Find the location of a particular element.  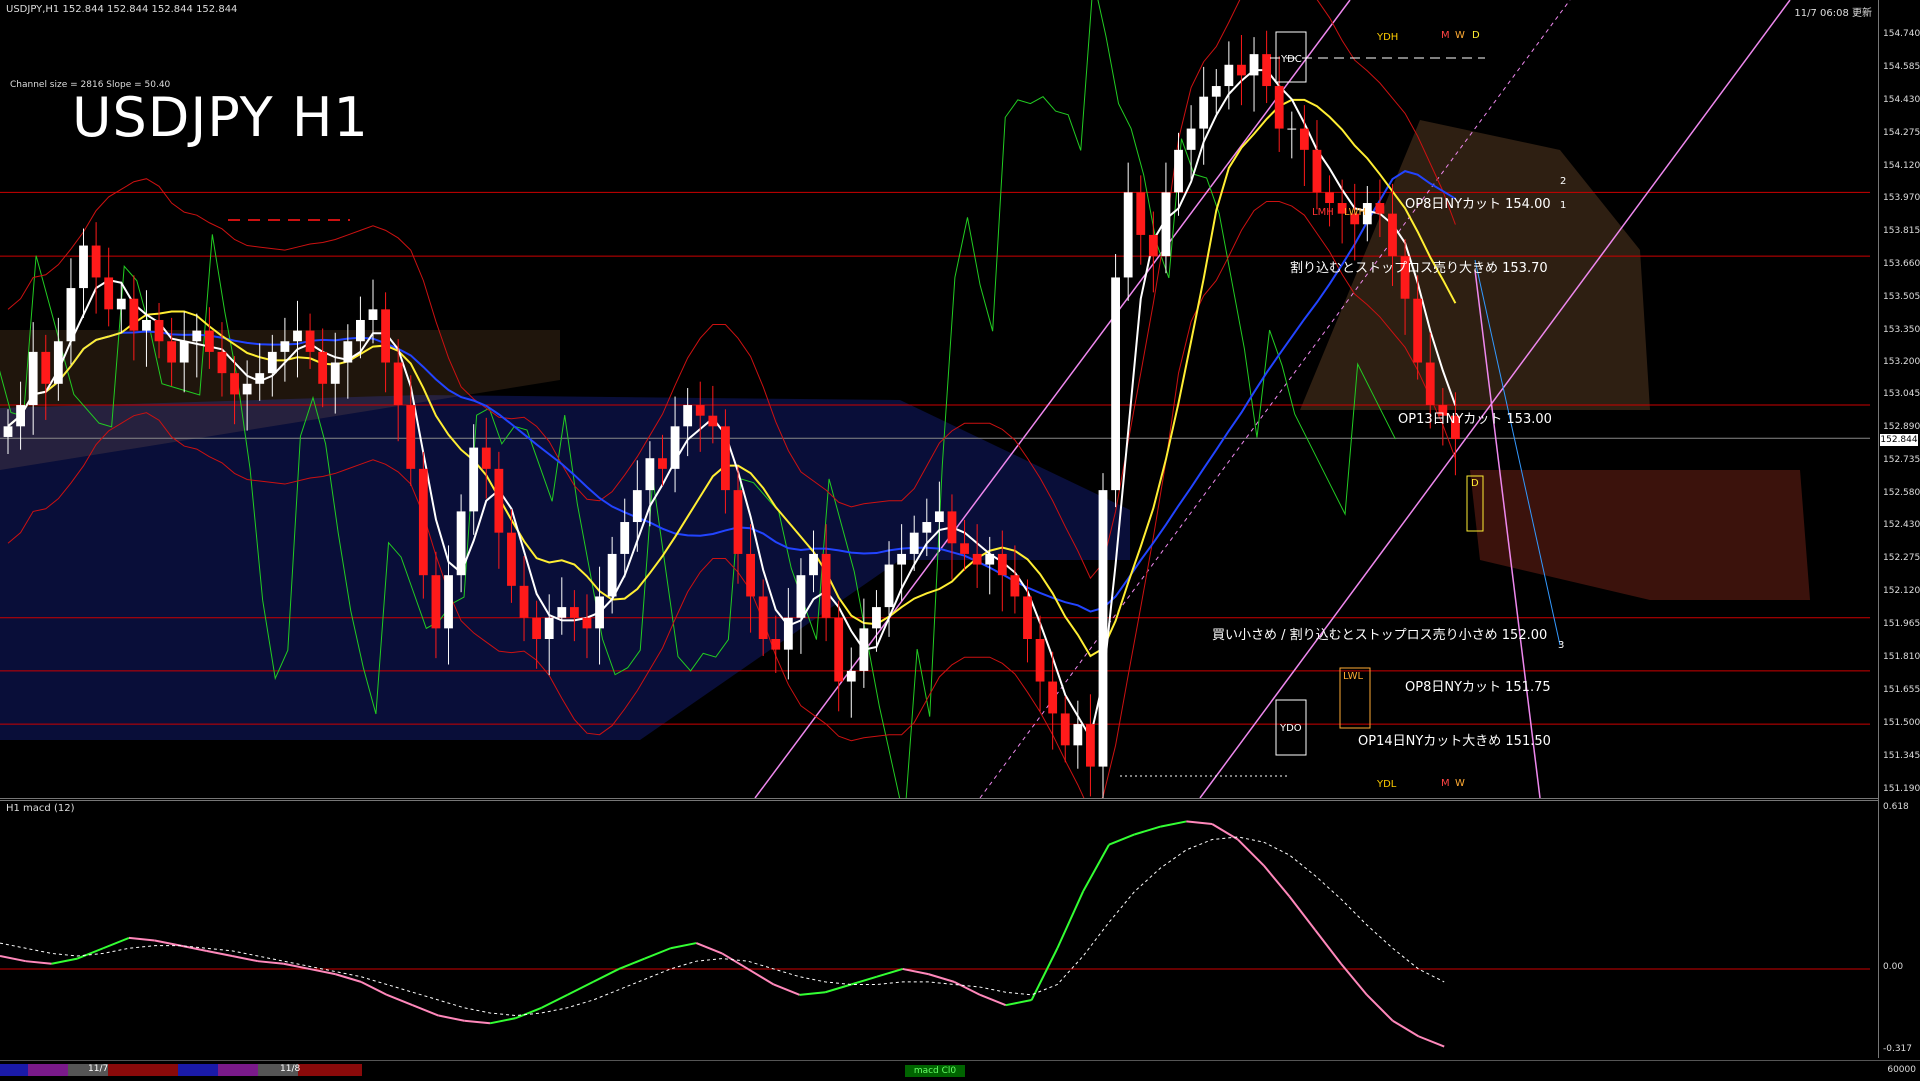

label-m-top: M is located at coordinates (1445, 35).